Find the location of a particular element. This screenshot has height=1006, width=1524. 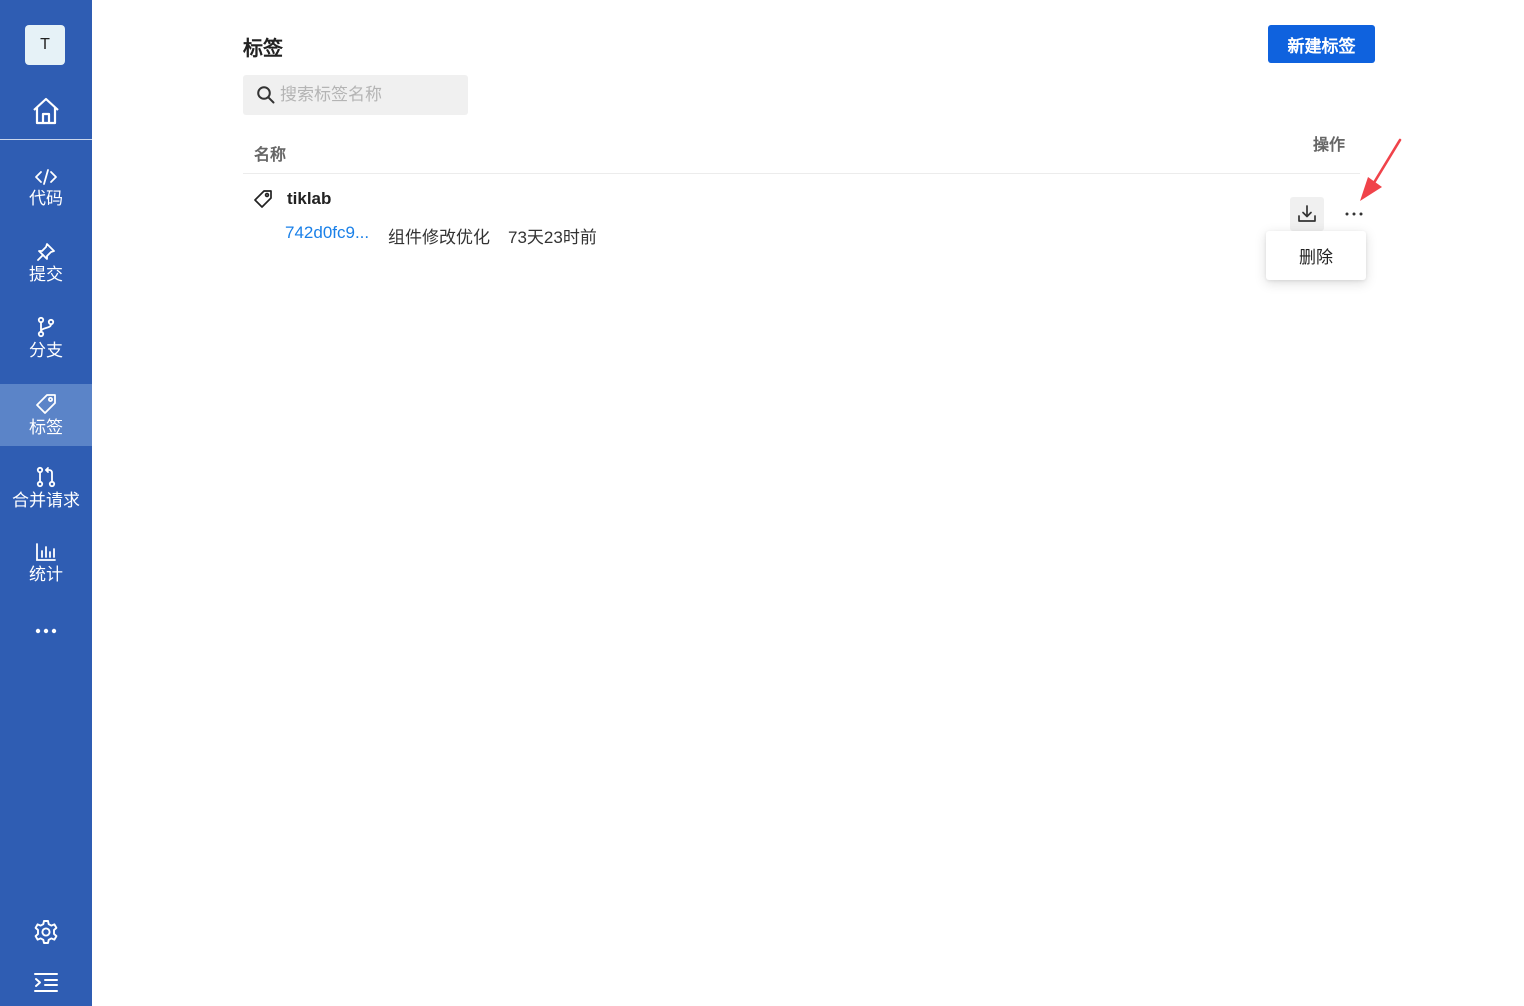

search-box is located at coordinates (355, 95).